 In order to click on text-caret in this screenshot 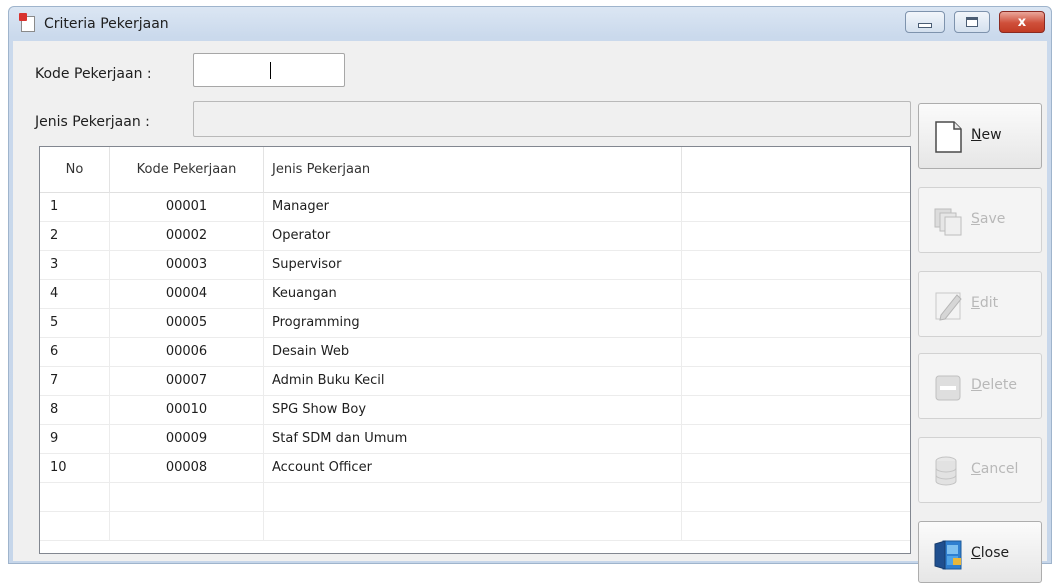, I will do `click(270, 70)`.